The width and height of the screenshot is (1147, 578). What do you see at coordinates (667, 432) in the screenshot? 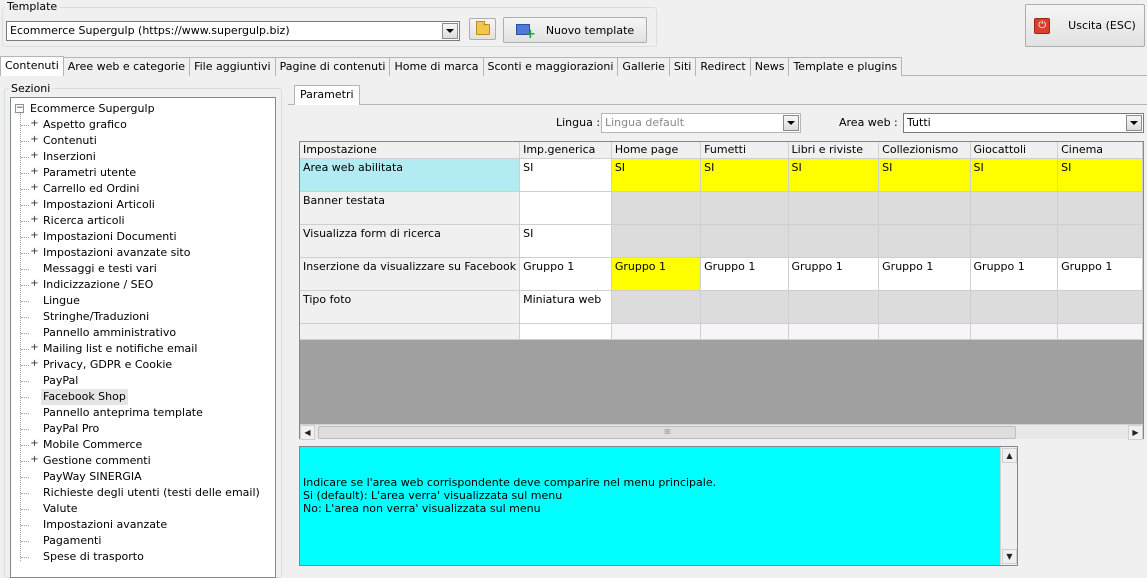
I see `scrollbar-thumb: ⁞⁞⁞⁞⁞` at bounding box center [667, 432].